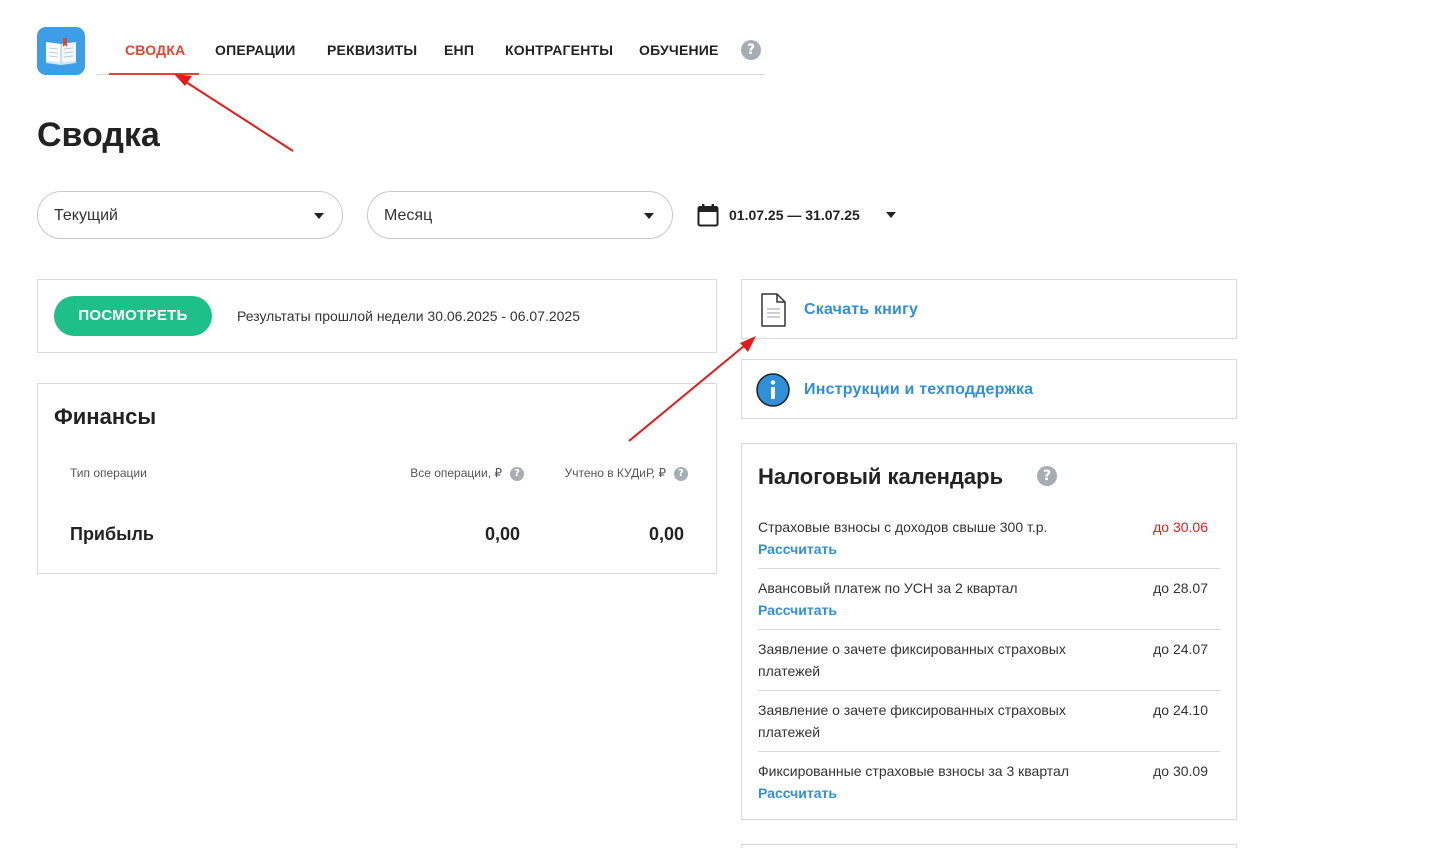  I want to click on instructions-link: Инструкции и техподдержка, so click(918, 390).